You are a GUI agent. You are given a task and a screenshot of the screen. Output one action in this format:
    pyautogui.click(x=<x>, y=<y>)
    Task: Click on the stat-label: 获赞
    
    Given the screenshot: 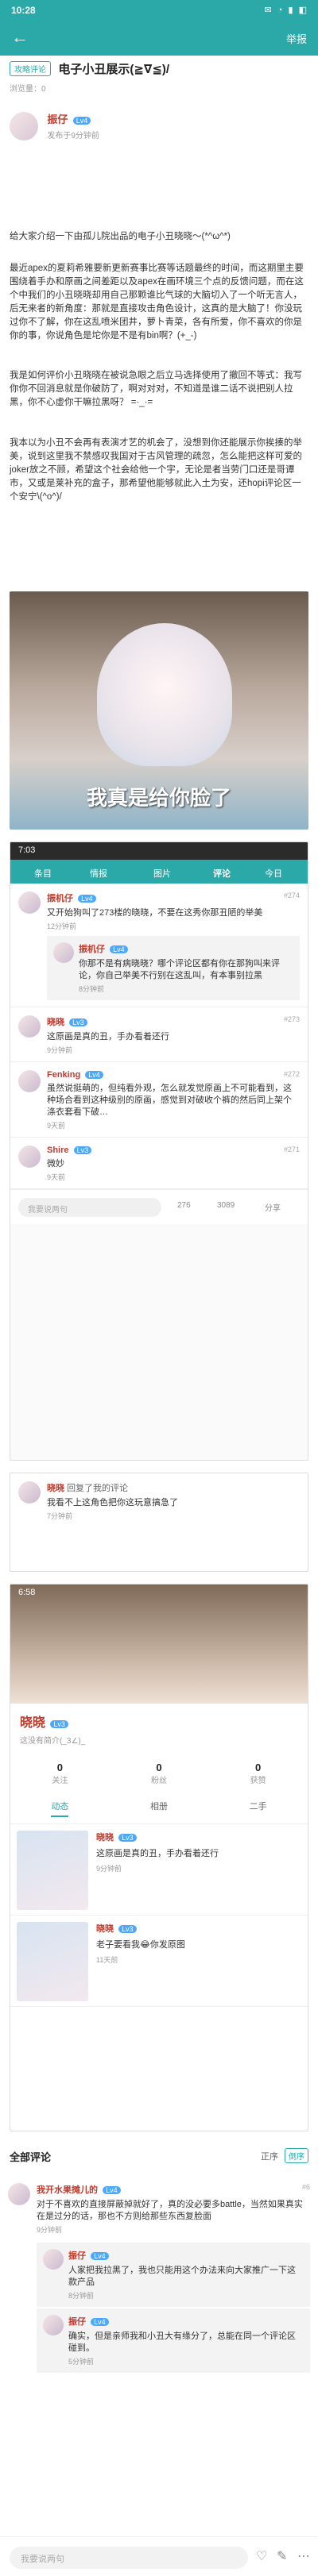 What is the action you would take?
    pyautogui.click(x=258, y=1781)
    